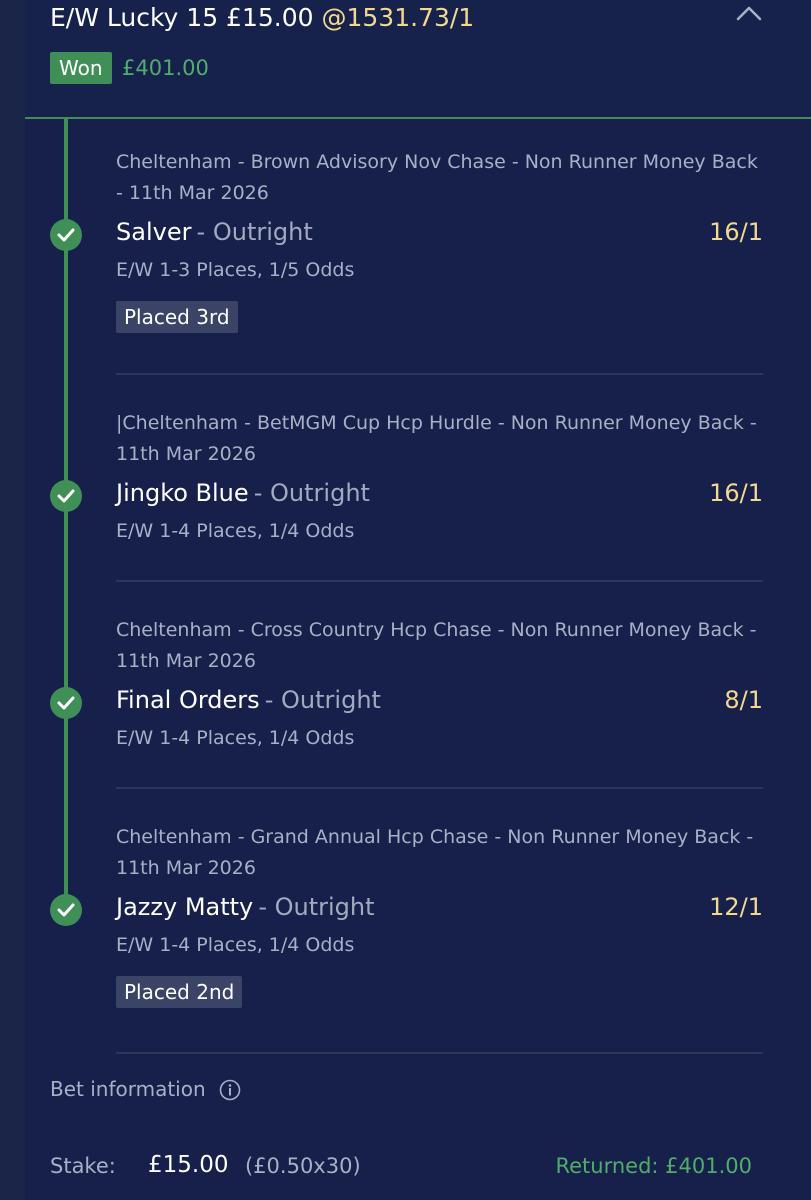  What do you see at coordinates (177, 317) in the screenshot?
I see `placed-badge: Placed 3rd` at bounding box center [177, 317].